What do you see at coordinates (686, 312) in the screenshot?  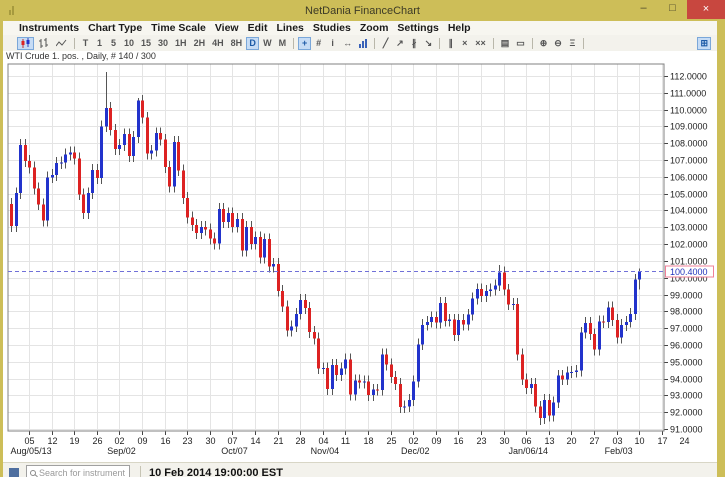 I see `y-axis-label: 98.0000` at bounding box center [686, 312].